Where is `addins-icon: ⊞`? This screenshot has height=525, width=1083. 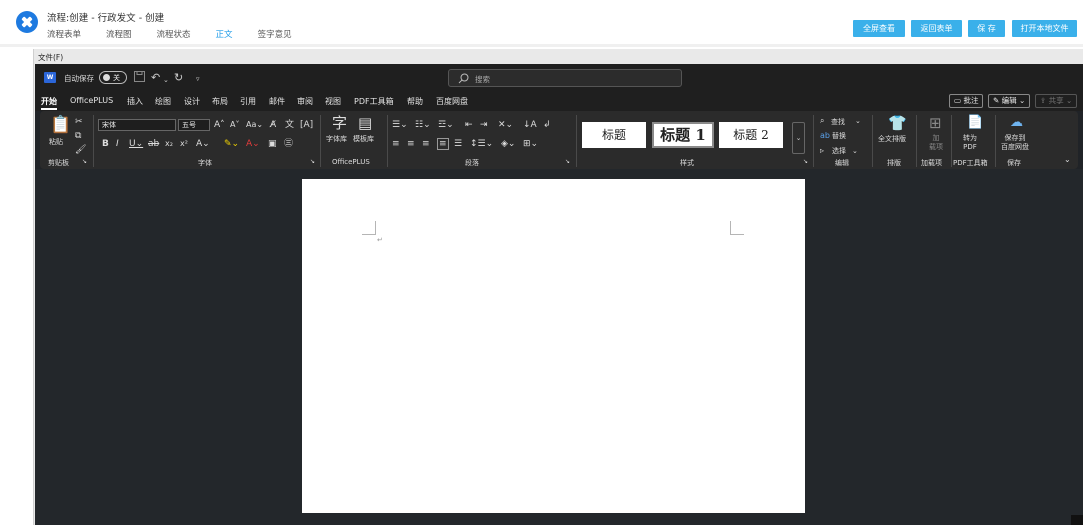
addins-icon: ⊞ is located at coordinates (935, 123).